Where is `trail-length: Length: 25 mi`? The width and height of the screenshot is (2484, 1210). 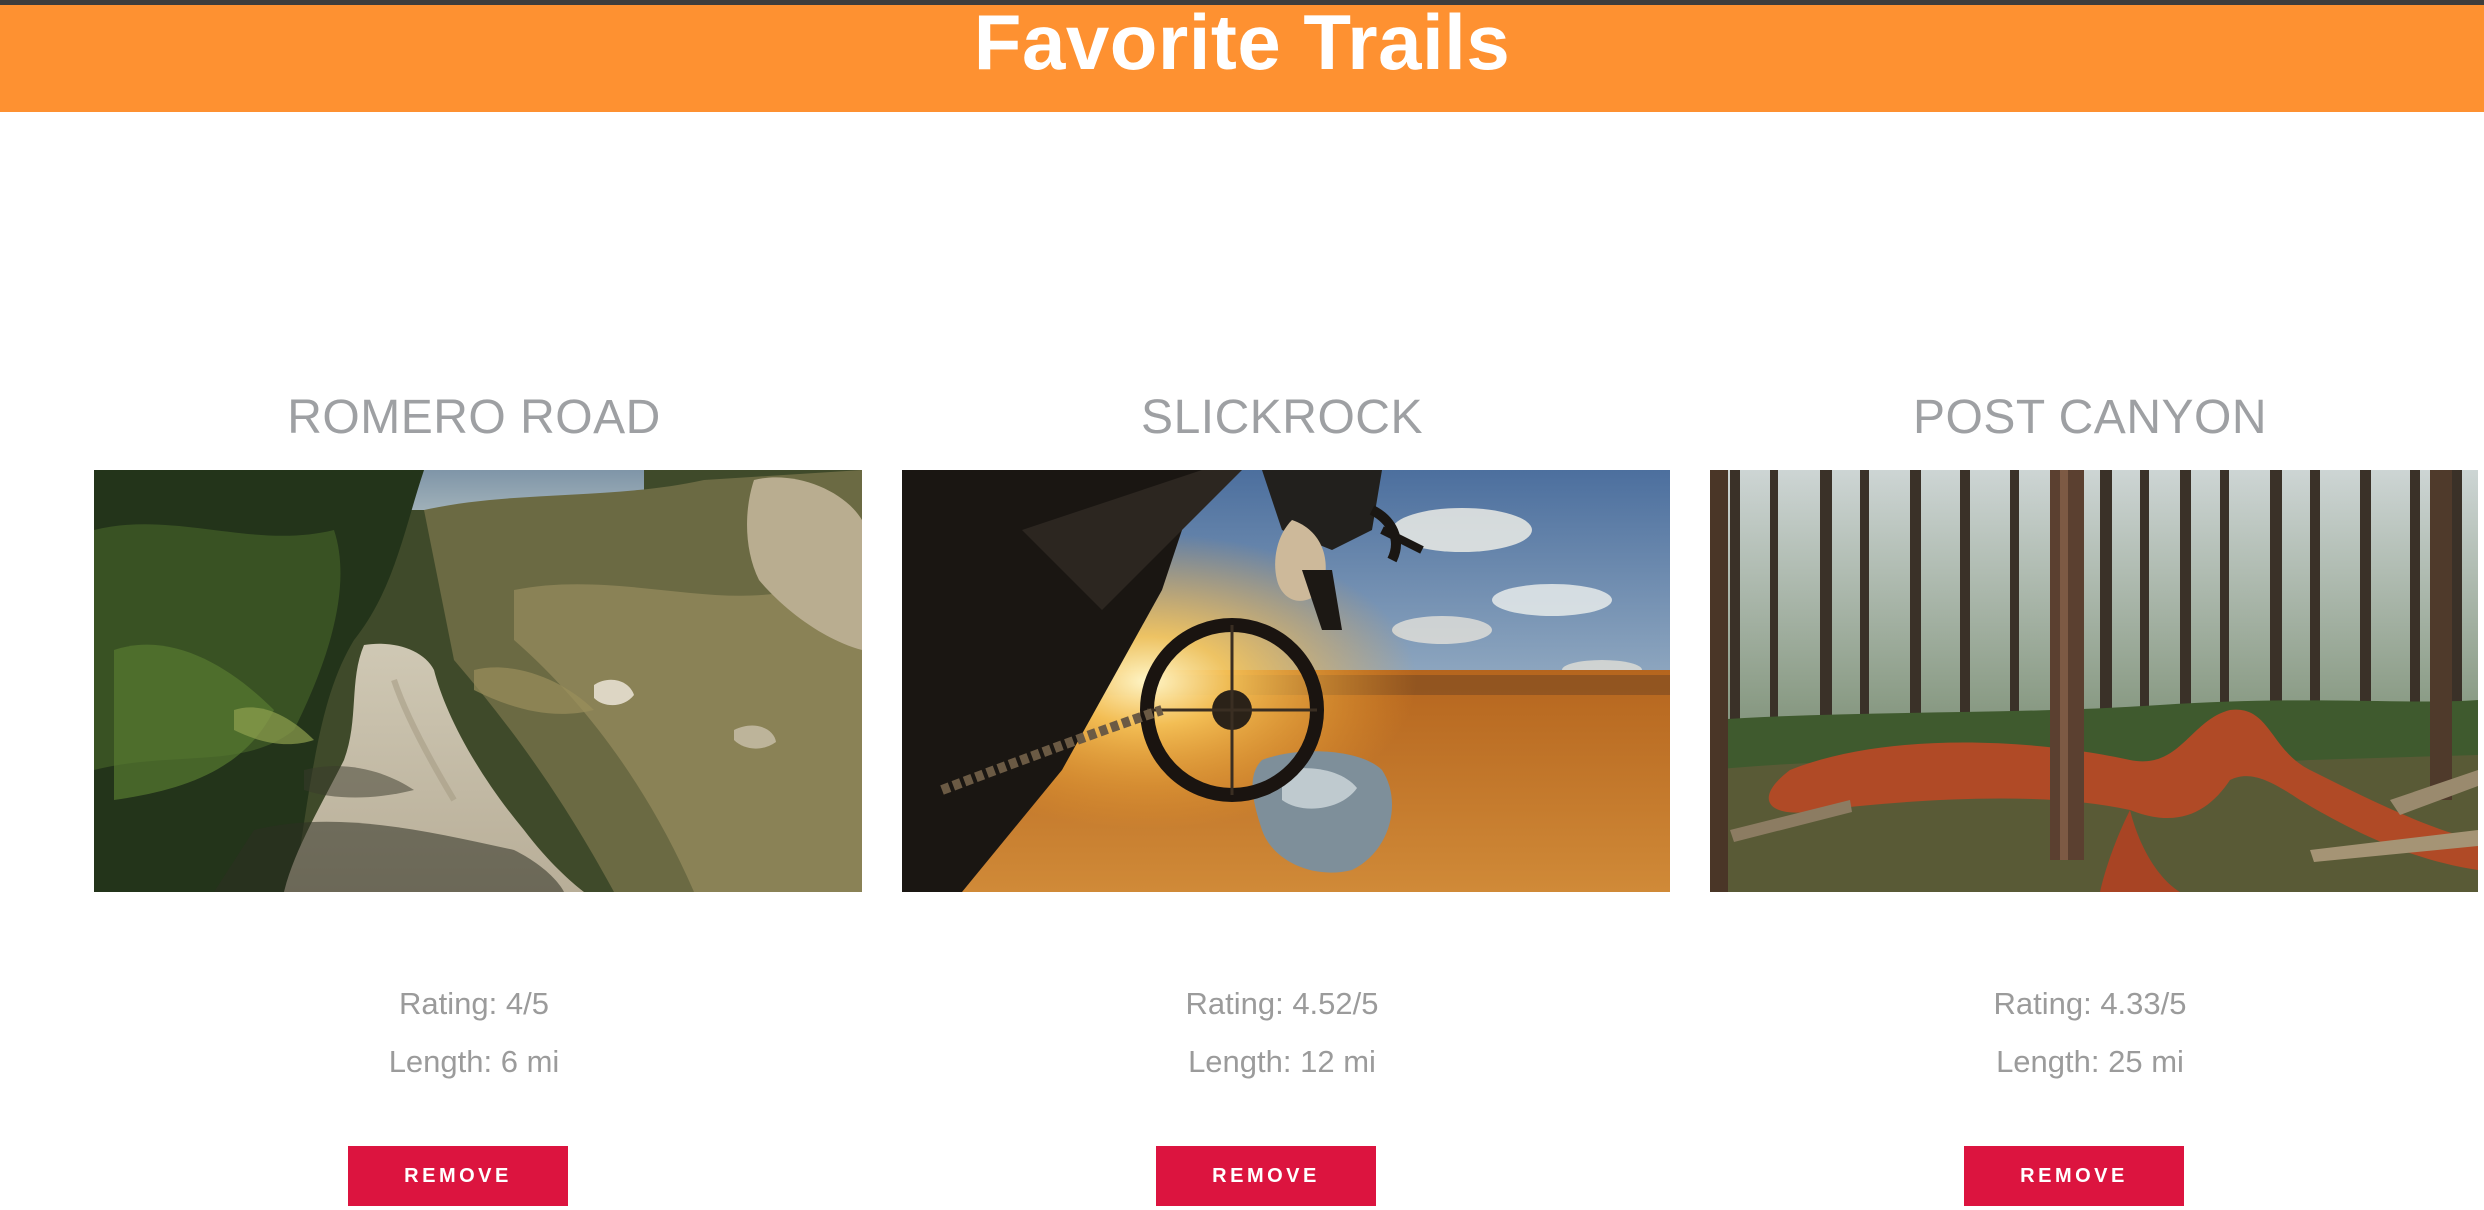 trail-length: Length: 25 mi is located at coordinates (2090, 1061).